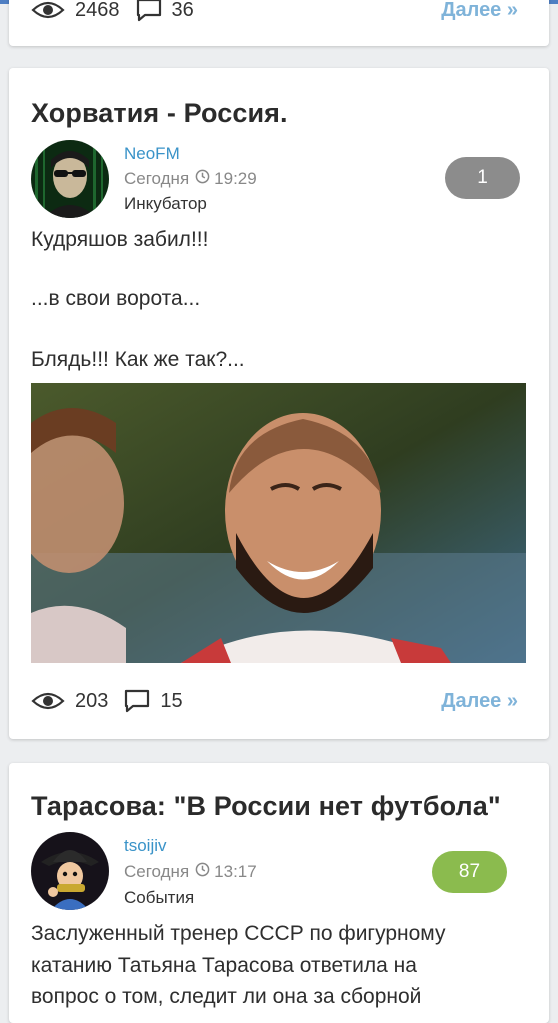  Describe the element at coordinates (238, 933) in the screenshot. I see `post-body-line: Заслуженный тренер СССР по фигурному` at that location.